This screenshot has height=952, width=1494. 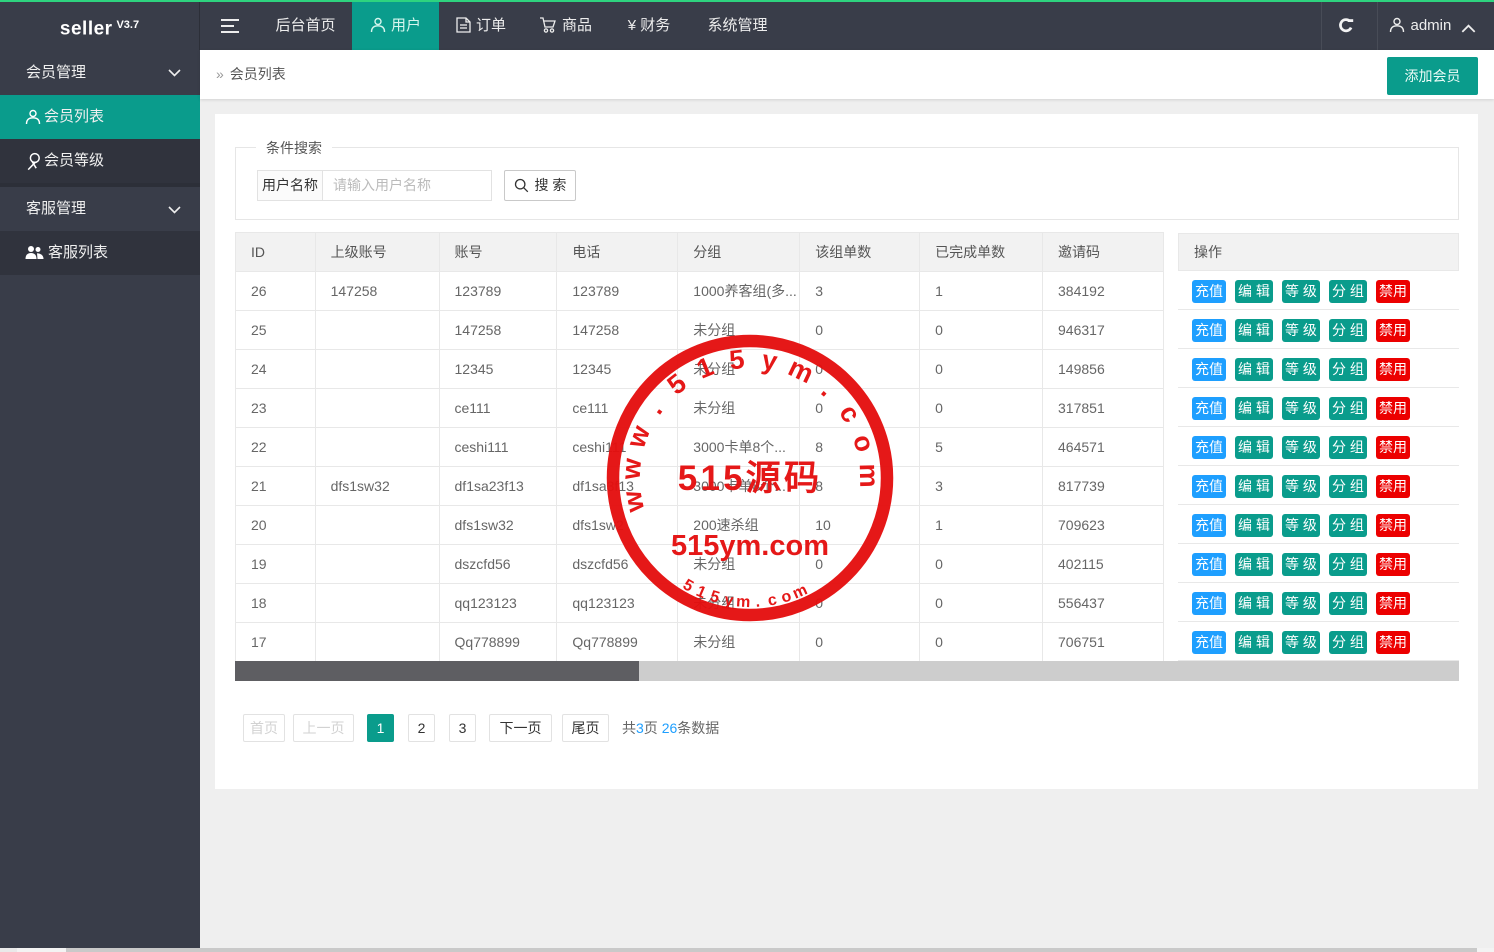 I want to click on svg-text: 515ym.com, so click(x=750, y=546).